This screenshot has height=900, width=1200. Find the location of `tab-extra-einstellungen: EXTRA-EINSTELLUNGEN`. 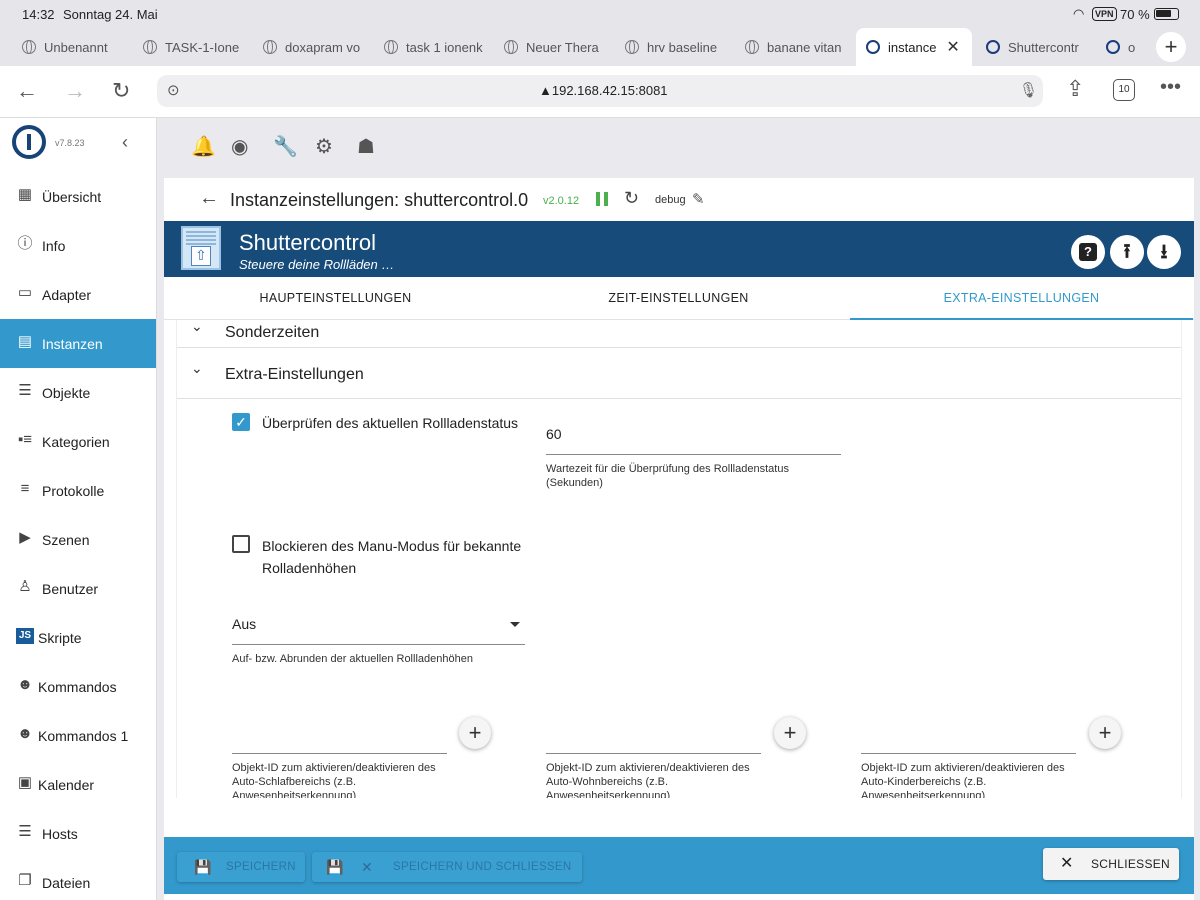

tab-extra-einstellungen: EXTRA-EINSTELLUNGEN is located at coordinates (1021, 298).